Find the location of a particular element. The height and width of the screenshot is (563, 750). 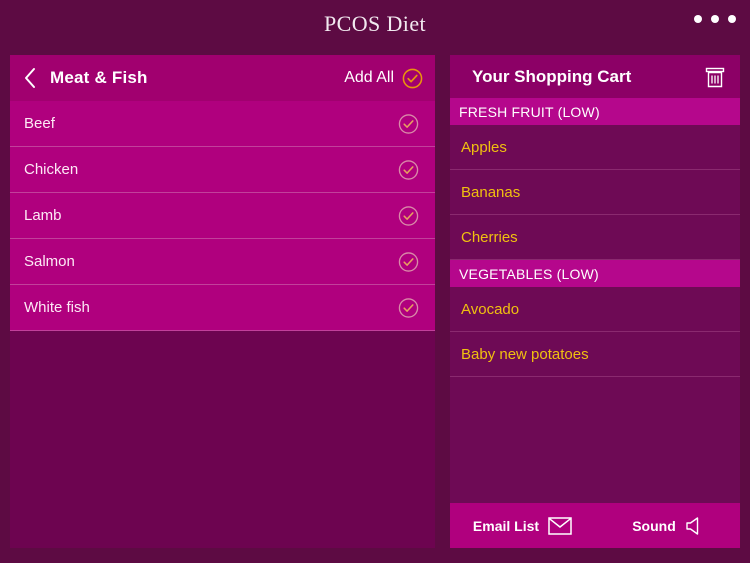

cart-title: Your Shopping Cart is located at coordinates (552, 76).